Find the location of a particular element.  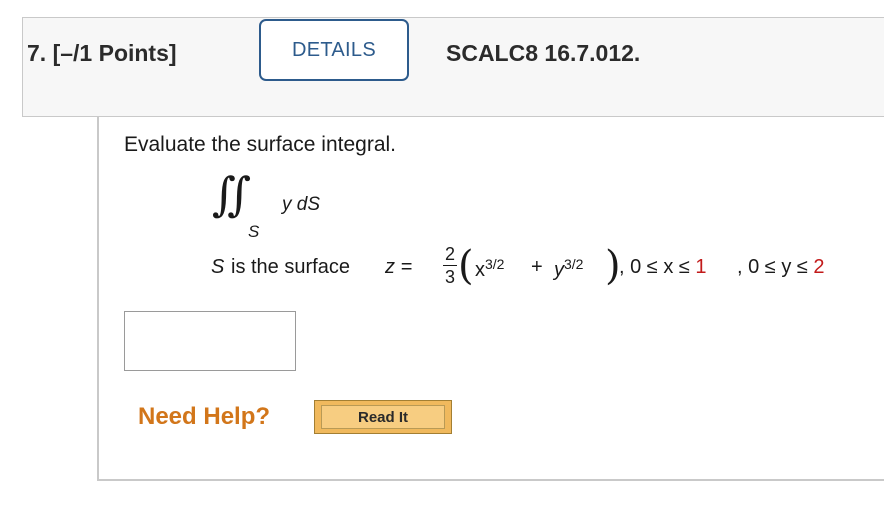

paren-open: ( is located at coordinates (466, 266).